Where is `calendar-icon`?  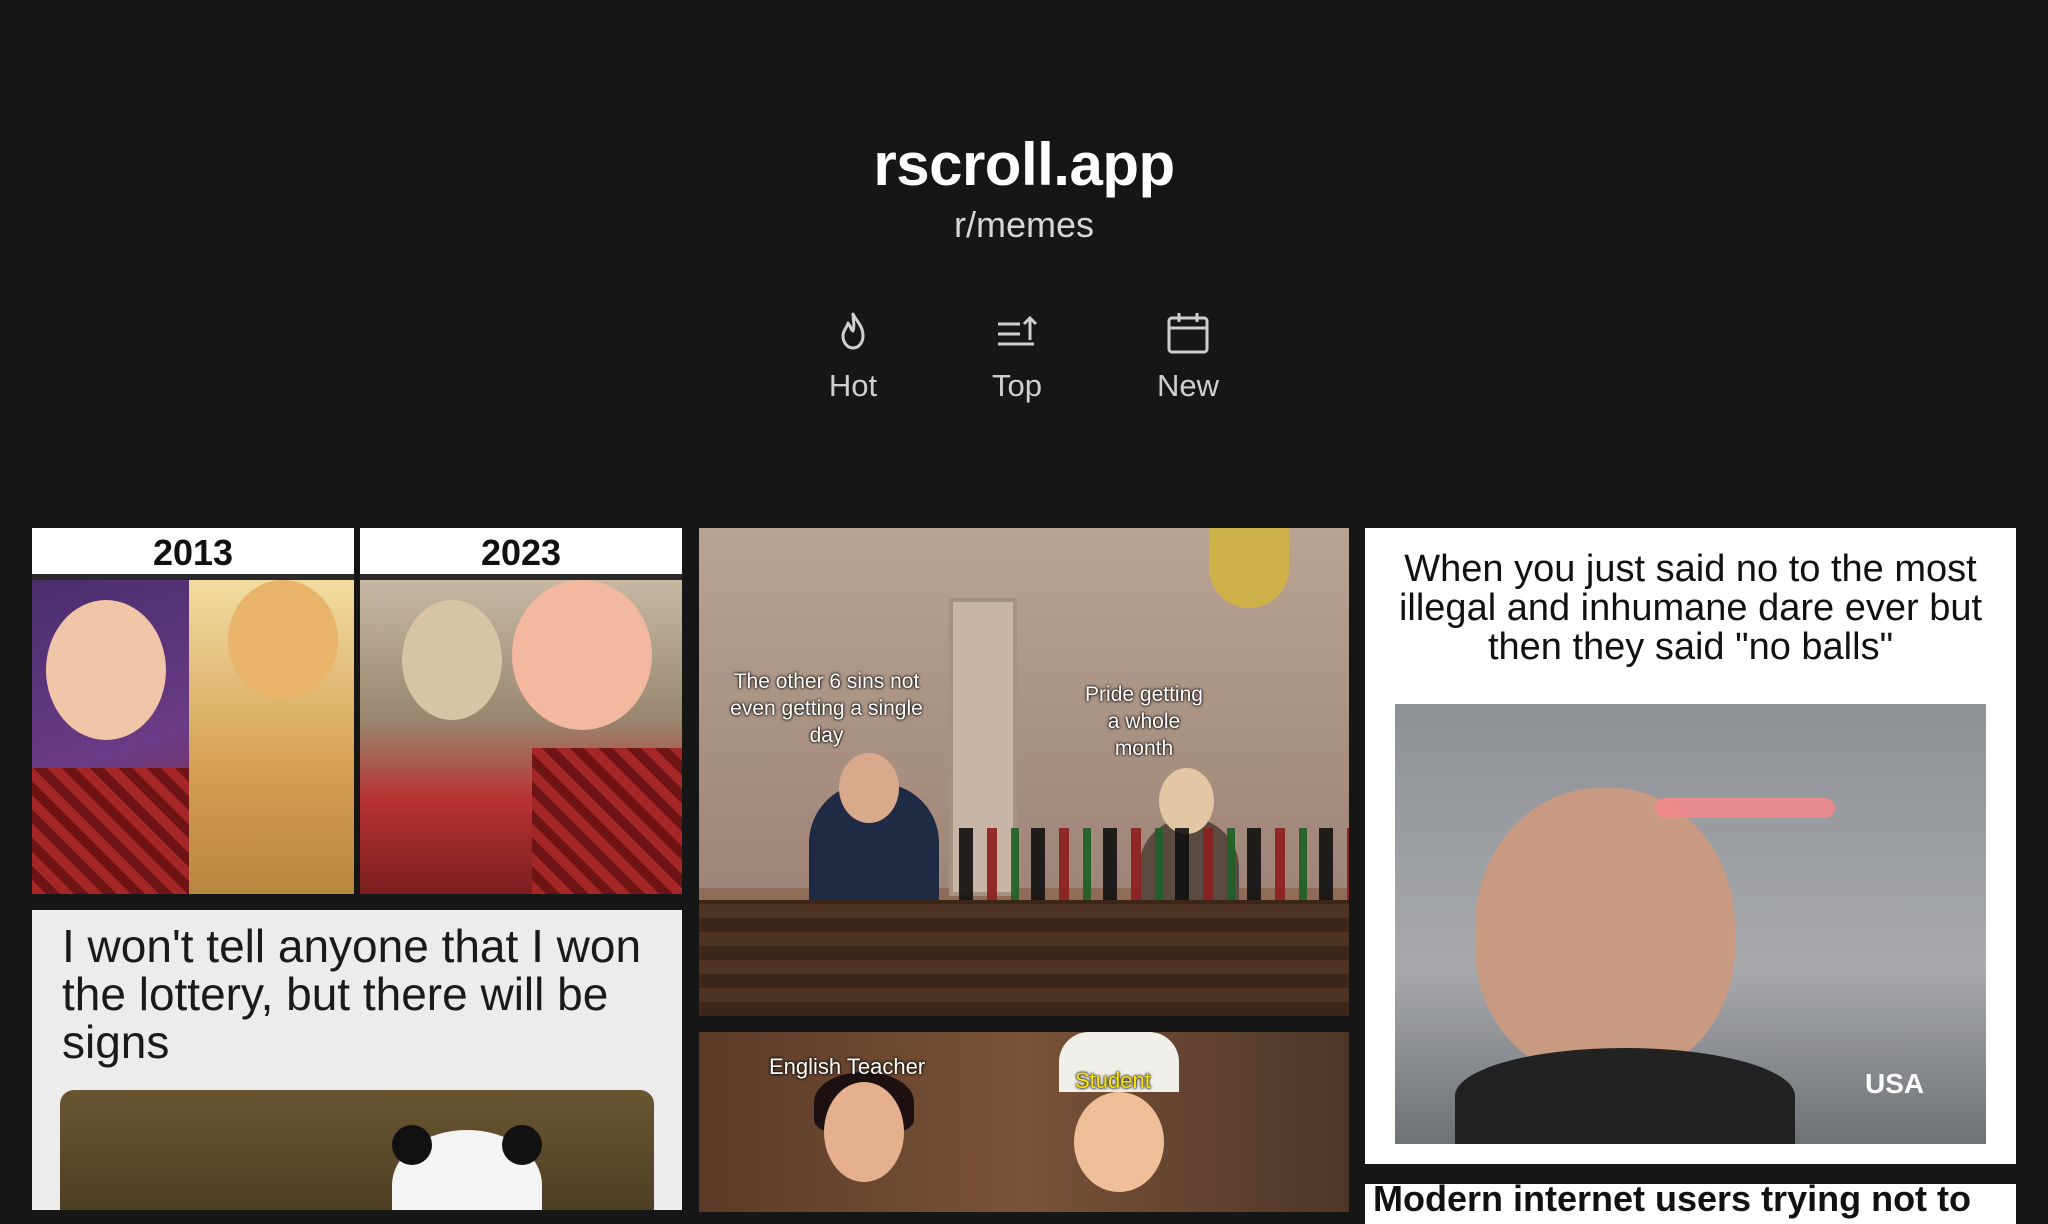 calendar-icon is located at coordinates (1188, 333).